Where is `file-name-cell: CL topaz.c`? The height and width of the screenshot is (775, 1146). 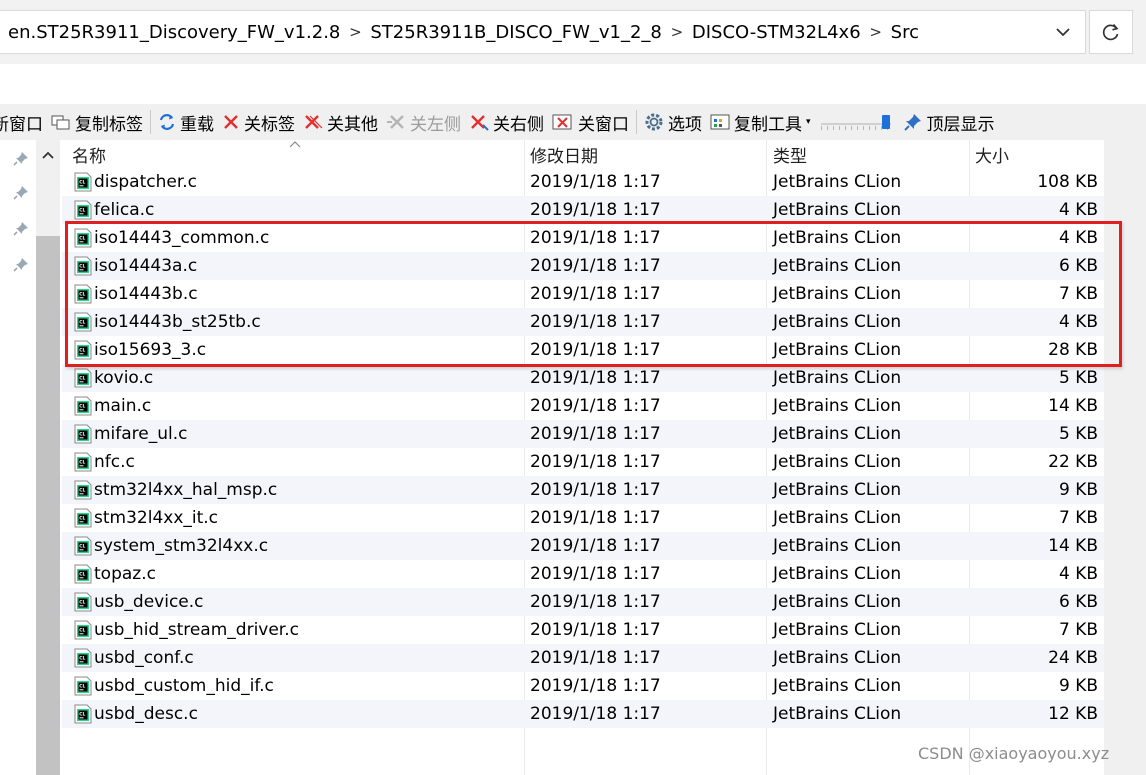 file-name-cell: CL topaz.c is located at coordinates (115, 574).